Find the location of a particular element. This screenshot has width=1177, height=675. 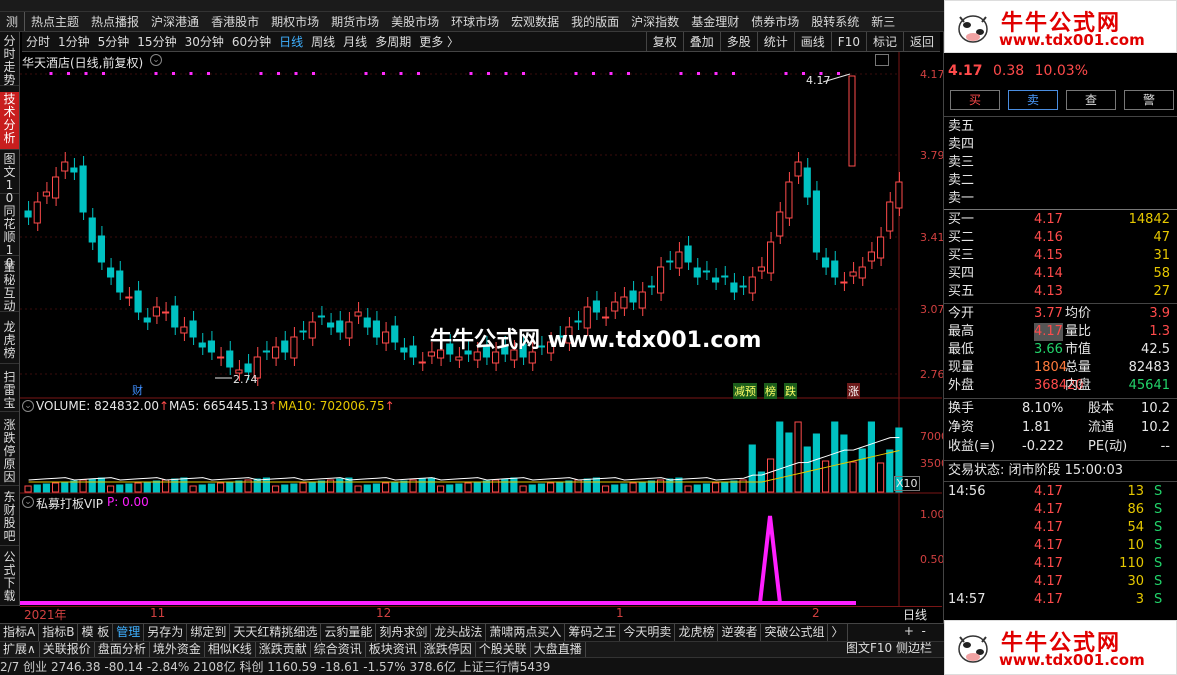

nav-item-new-third: 新三 is located at coordinates (883, 21).